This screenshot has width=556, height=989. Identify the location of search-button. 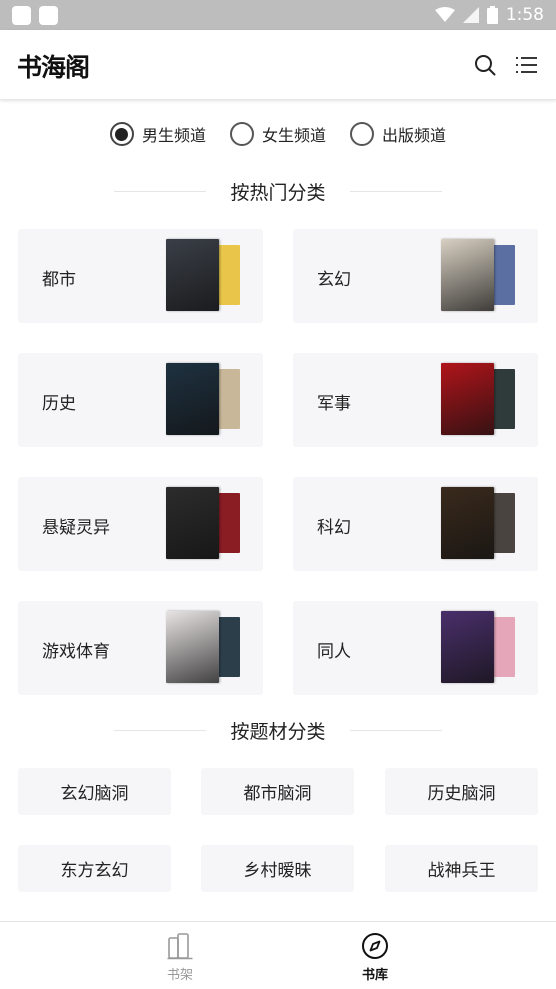
(485, 65).